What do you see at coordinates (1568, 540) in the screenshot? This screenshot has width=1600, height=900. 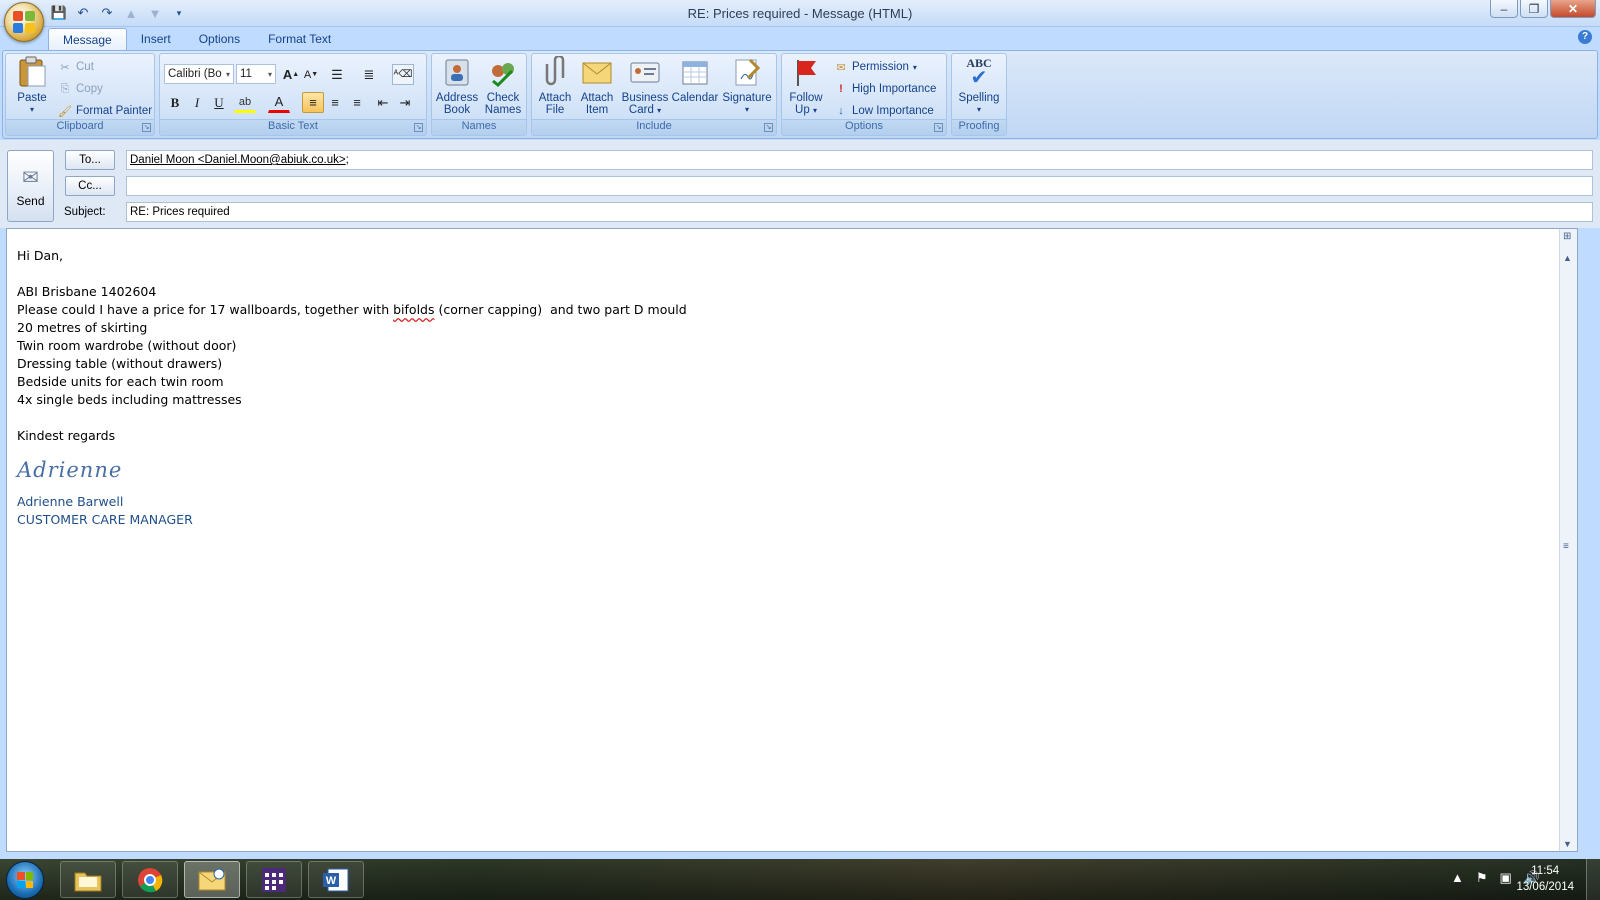 I see `vertical-scrollbar: ⊞ ▲ ≡ ▼` at bounding box center [1568, 540].